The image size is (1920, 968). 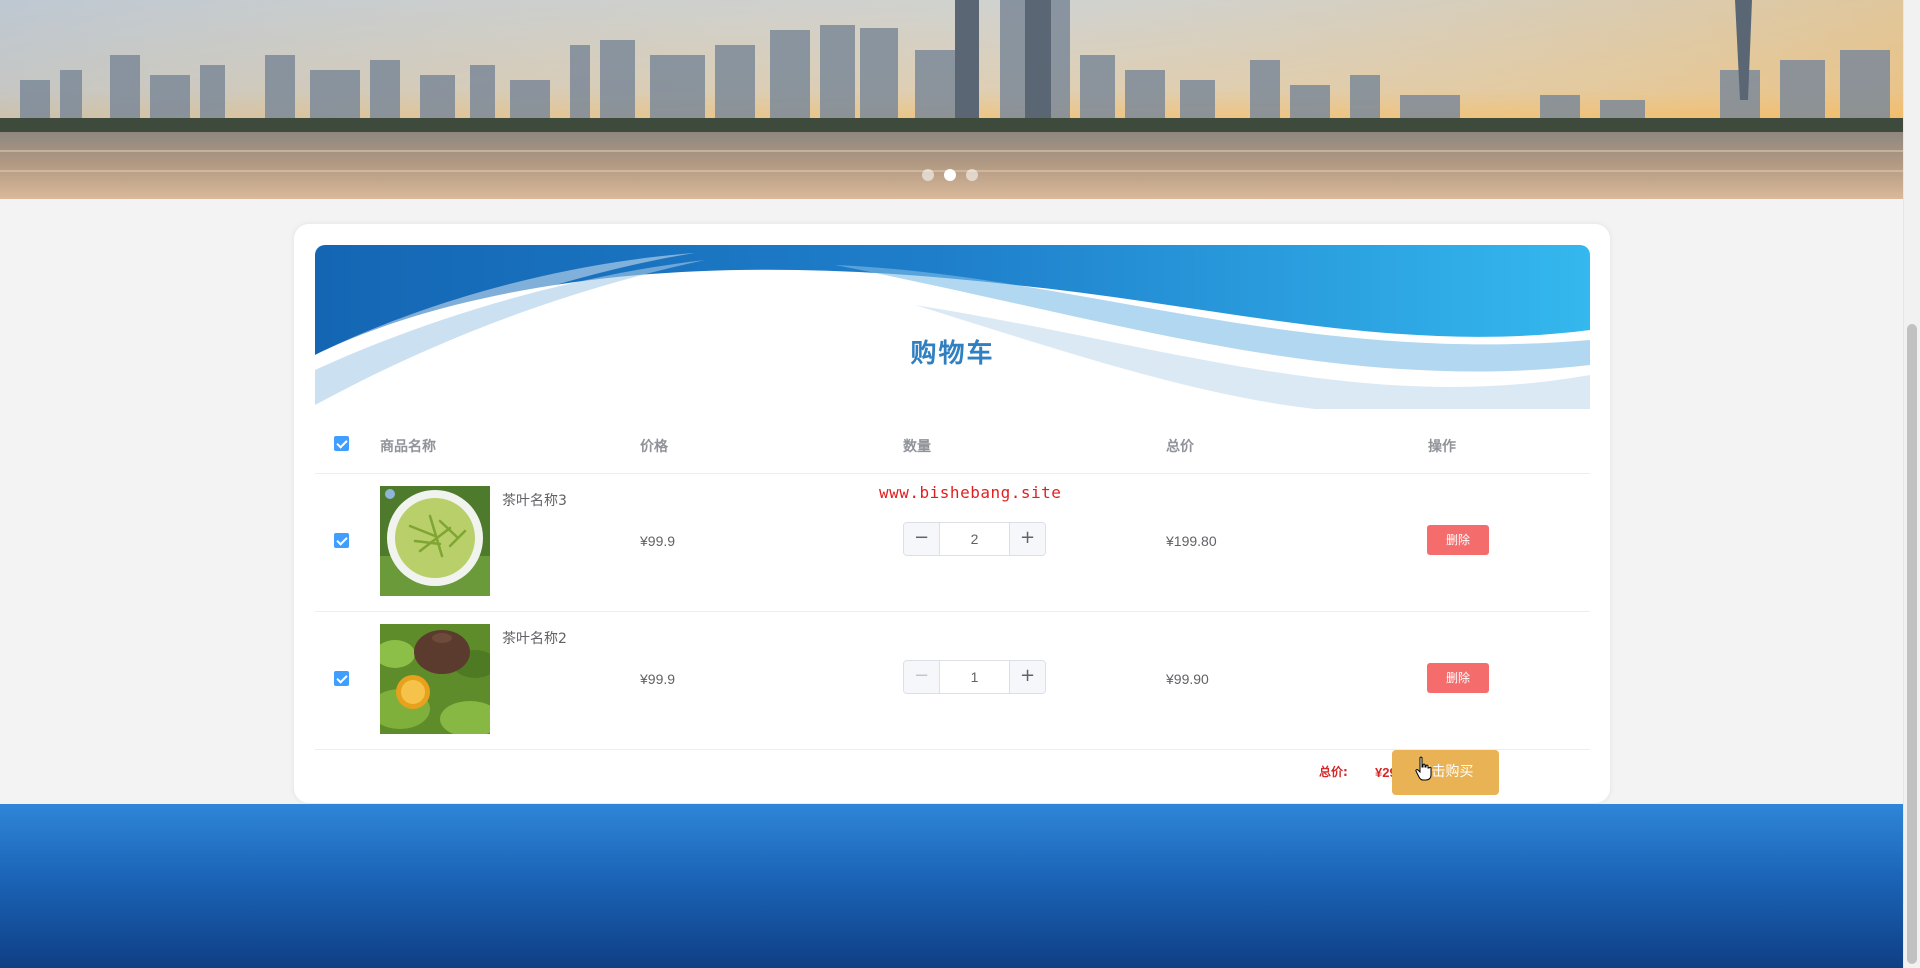 I want to click on total-label: 总价:, so click(x=1333, y=772).